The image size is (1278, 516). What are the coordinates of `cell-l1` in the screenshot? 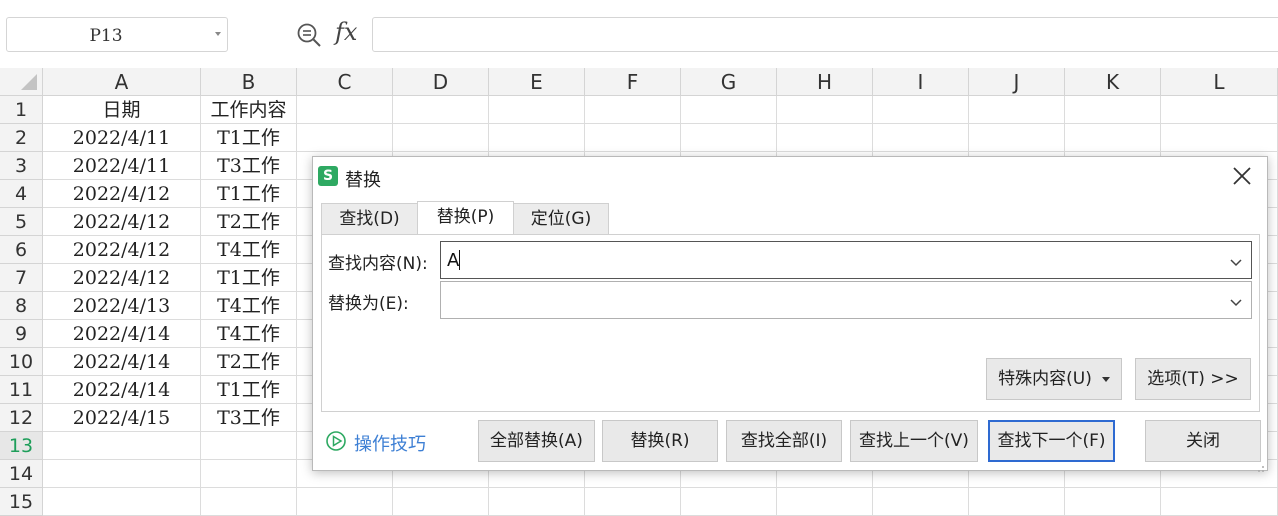 It's located at (1219, 110).